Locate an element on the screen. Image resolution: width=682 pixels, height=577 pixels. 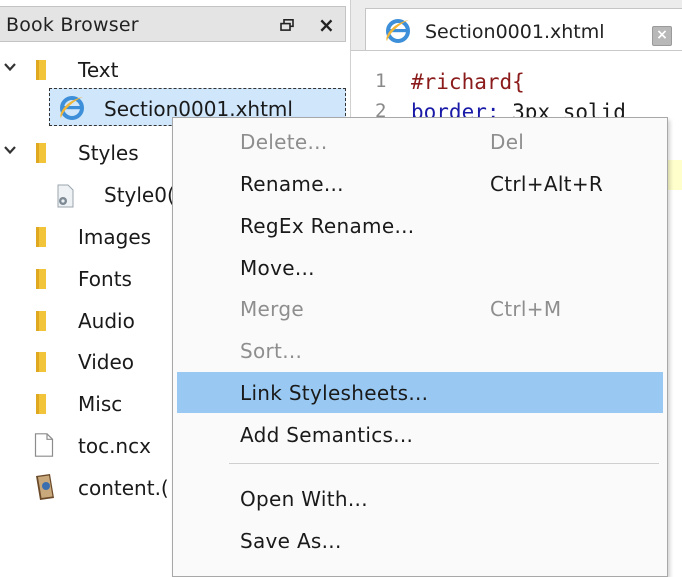
menu-item-shortcut: Ctrl+M is located at coordinates (526, 309).